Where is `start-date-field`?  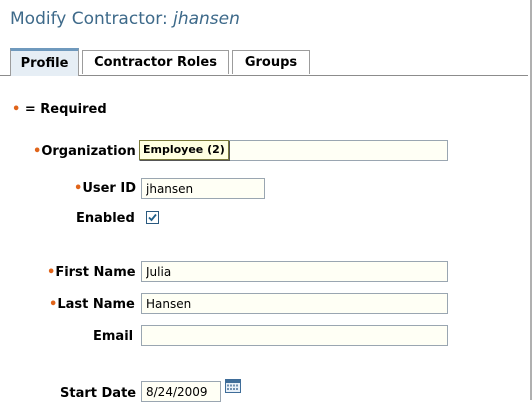 start-date-field is located at coordinates (181, 391).